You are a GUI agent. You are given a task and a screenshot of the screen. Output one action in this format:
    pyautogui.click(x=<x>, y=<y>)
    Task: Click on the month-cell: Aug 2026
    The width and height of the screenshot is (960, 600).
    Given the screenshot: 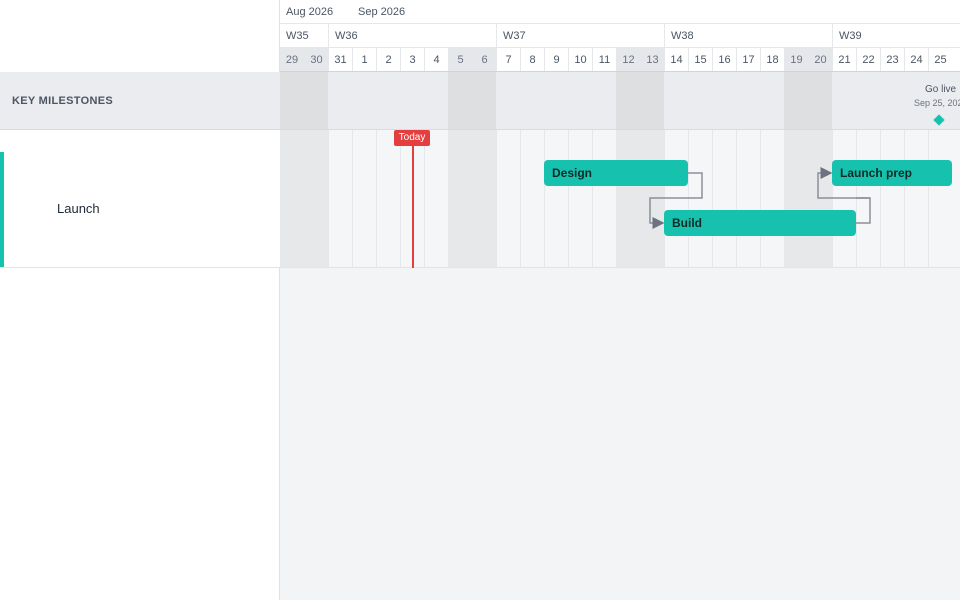 What is the action you would take?
    pyautogui.click(x=310, y=12)
    